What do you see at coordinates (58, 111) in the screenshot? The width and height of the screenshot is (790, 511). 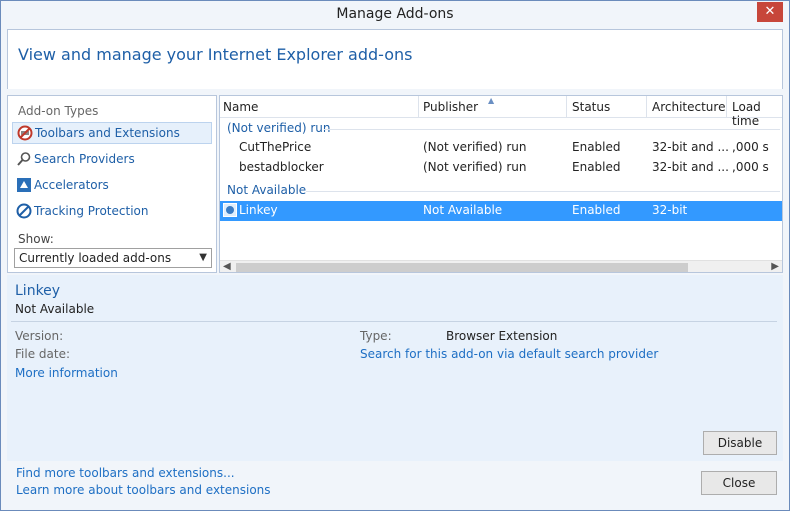 I see `addon-types-label: Add-on Types` at bounding box center [58, 111].